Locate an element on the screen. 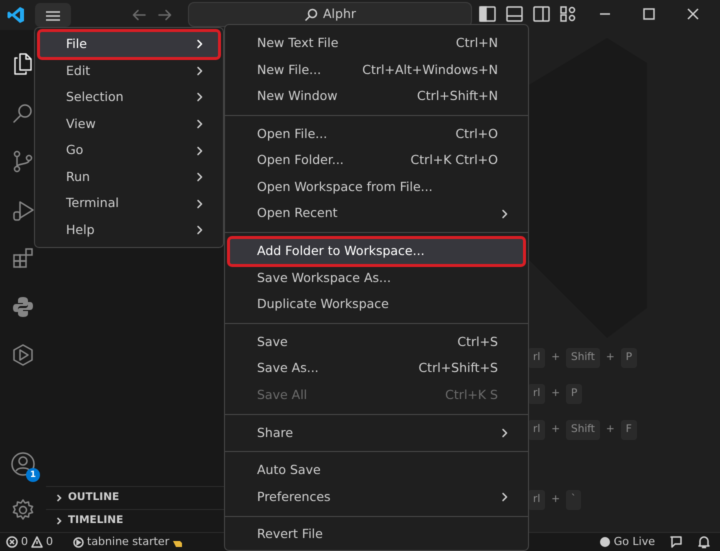  menu-item: Edit is located at coordinates (129, 71).